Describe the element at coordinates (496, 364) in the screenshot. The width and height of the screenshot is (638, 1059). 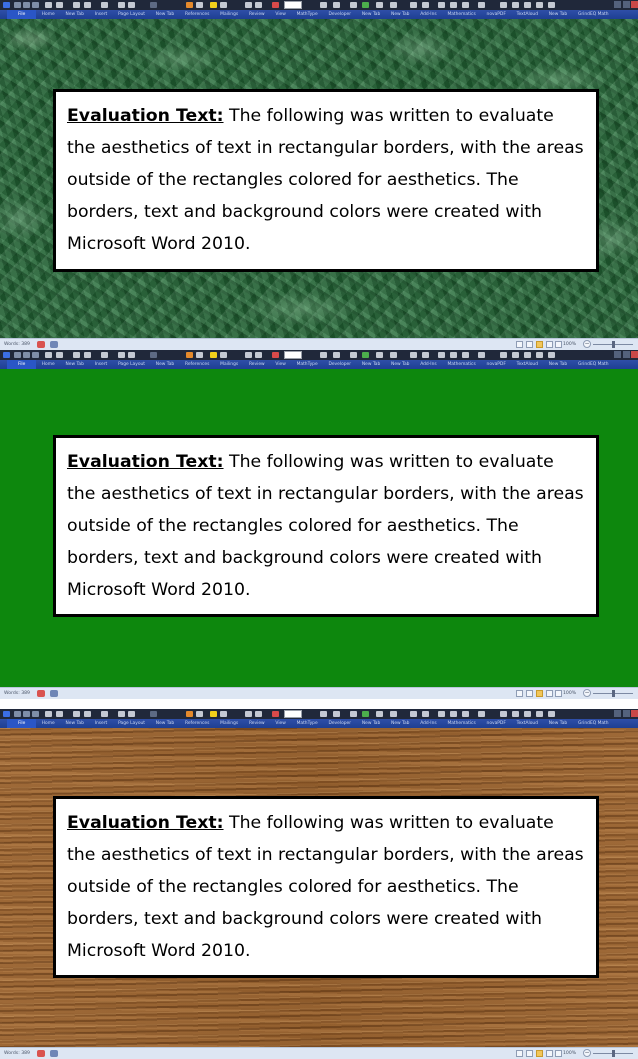
I see `ribbon-tab: novaPDF` at that location.